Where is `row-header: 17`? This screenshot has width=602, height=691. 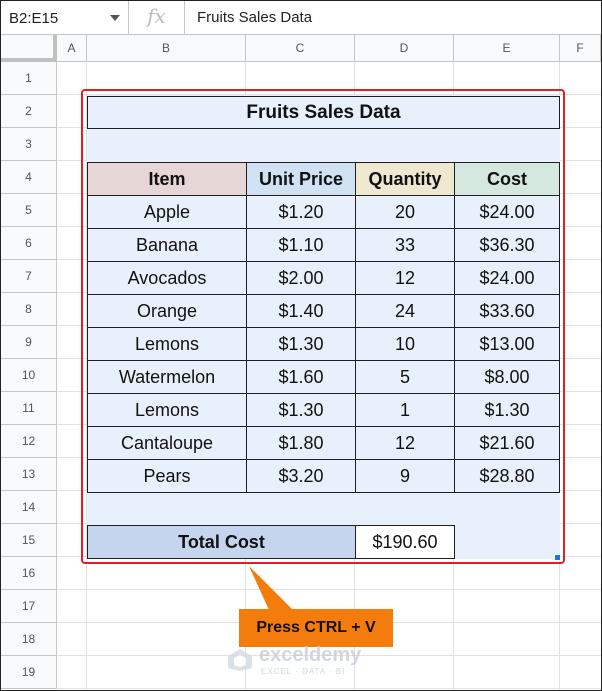 row-header: 17 is located at coordinates (29, 606).